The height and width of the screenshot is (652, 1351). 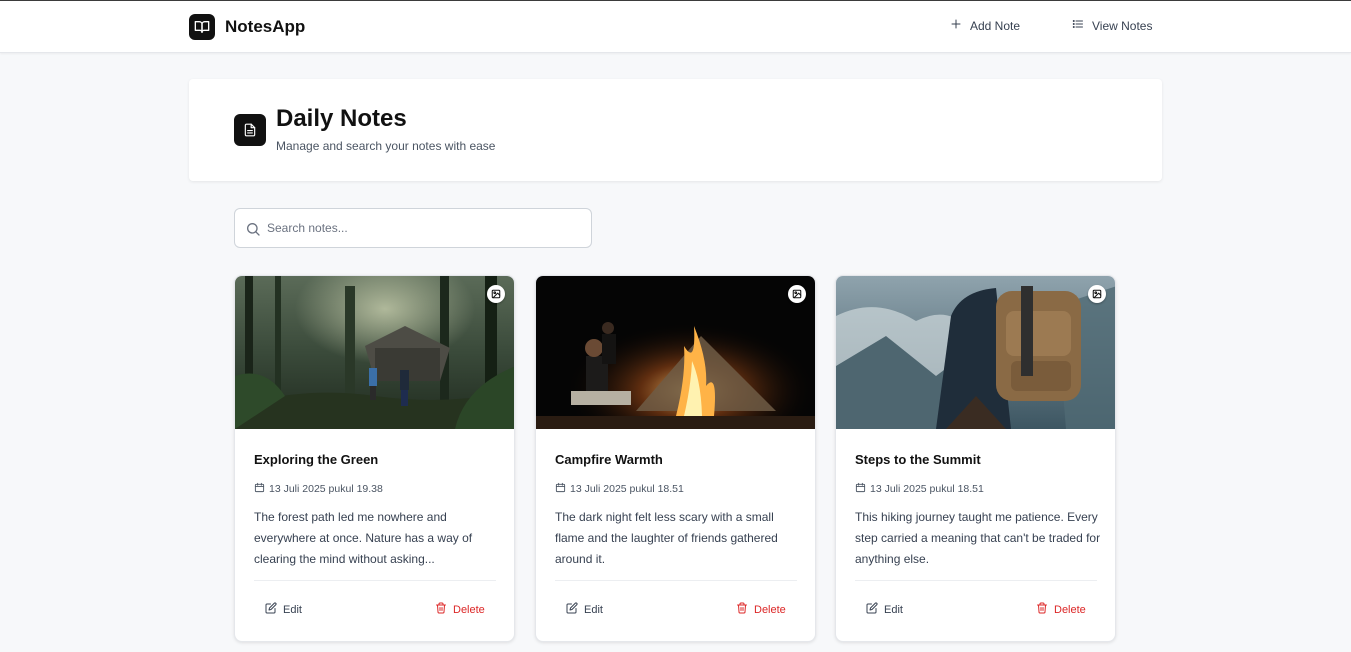 What do you see at coordinates (374, 352) in the screenshot?
I see `forest-photo` at bounding box center [374, 352].